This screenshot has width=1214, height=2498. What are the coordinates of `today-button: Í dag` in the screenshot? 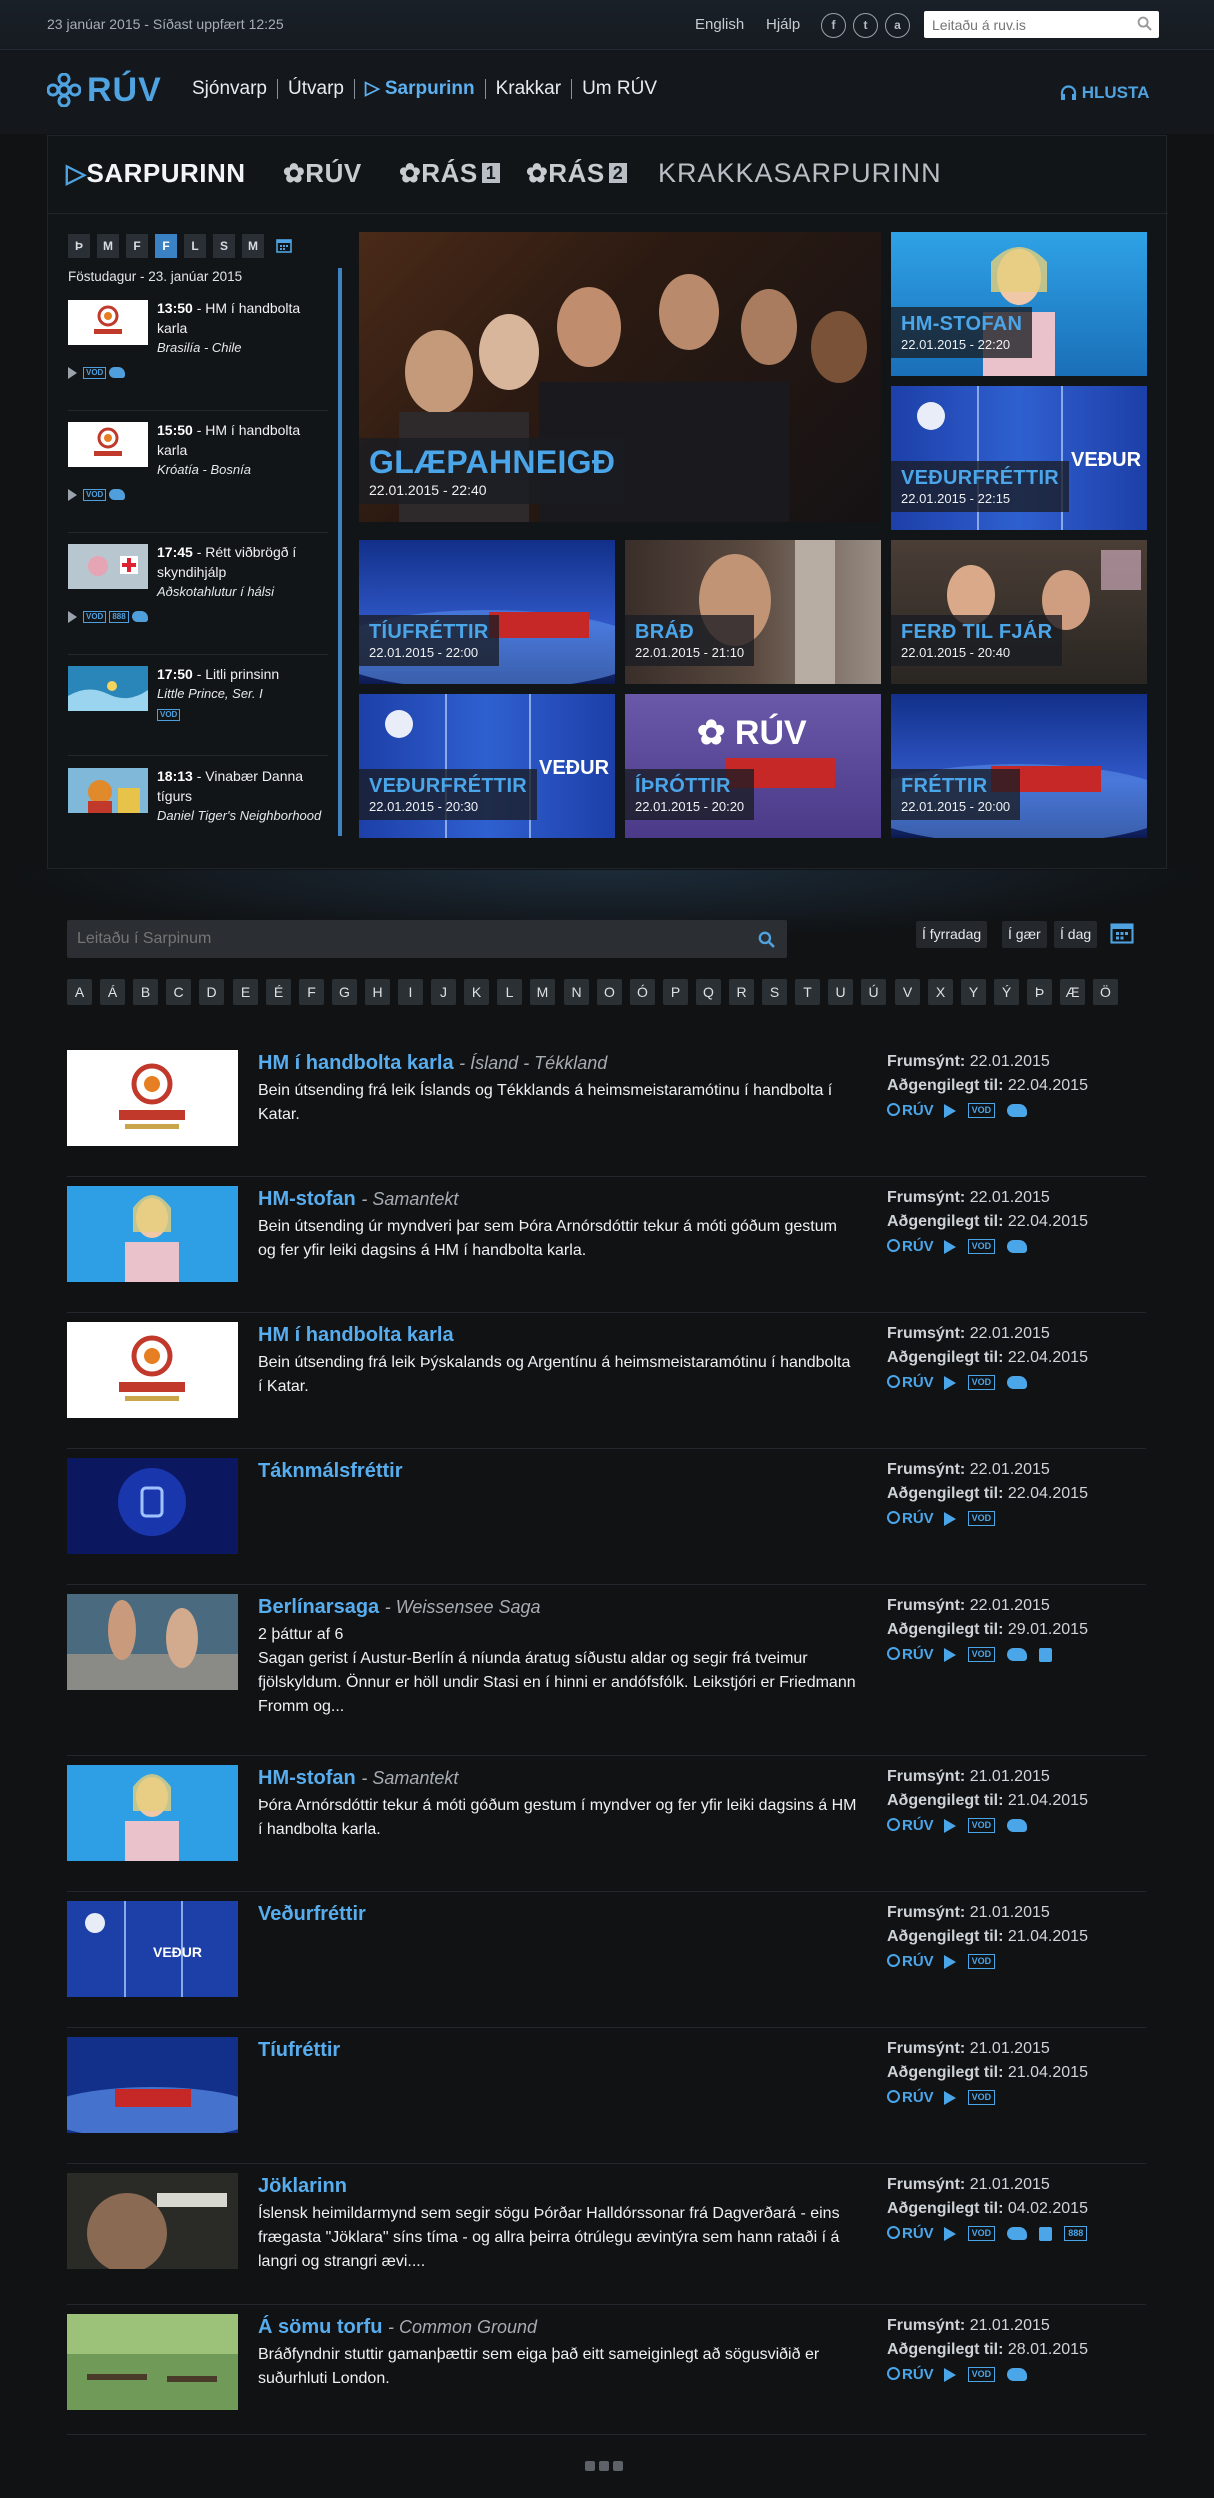 It's located at (1076, 934).